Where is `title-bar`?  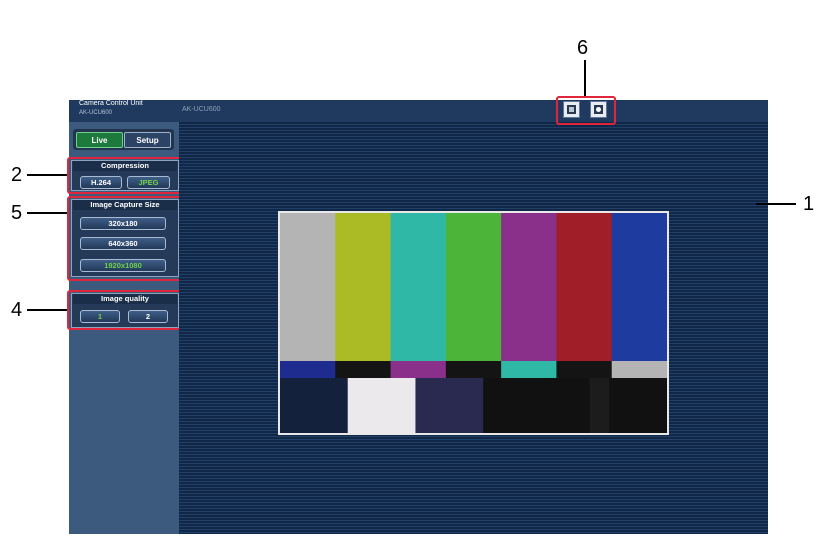
title-bar is located at coordinates (418, 111).